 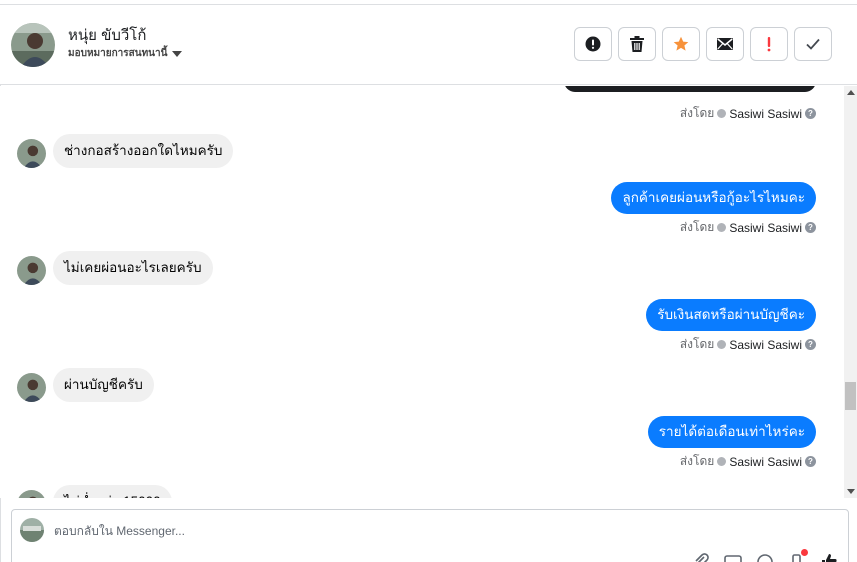 I want to click on trash-icon, so click(x=637, y=44).